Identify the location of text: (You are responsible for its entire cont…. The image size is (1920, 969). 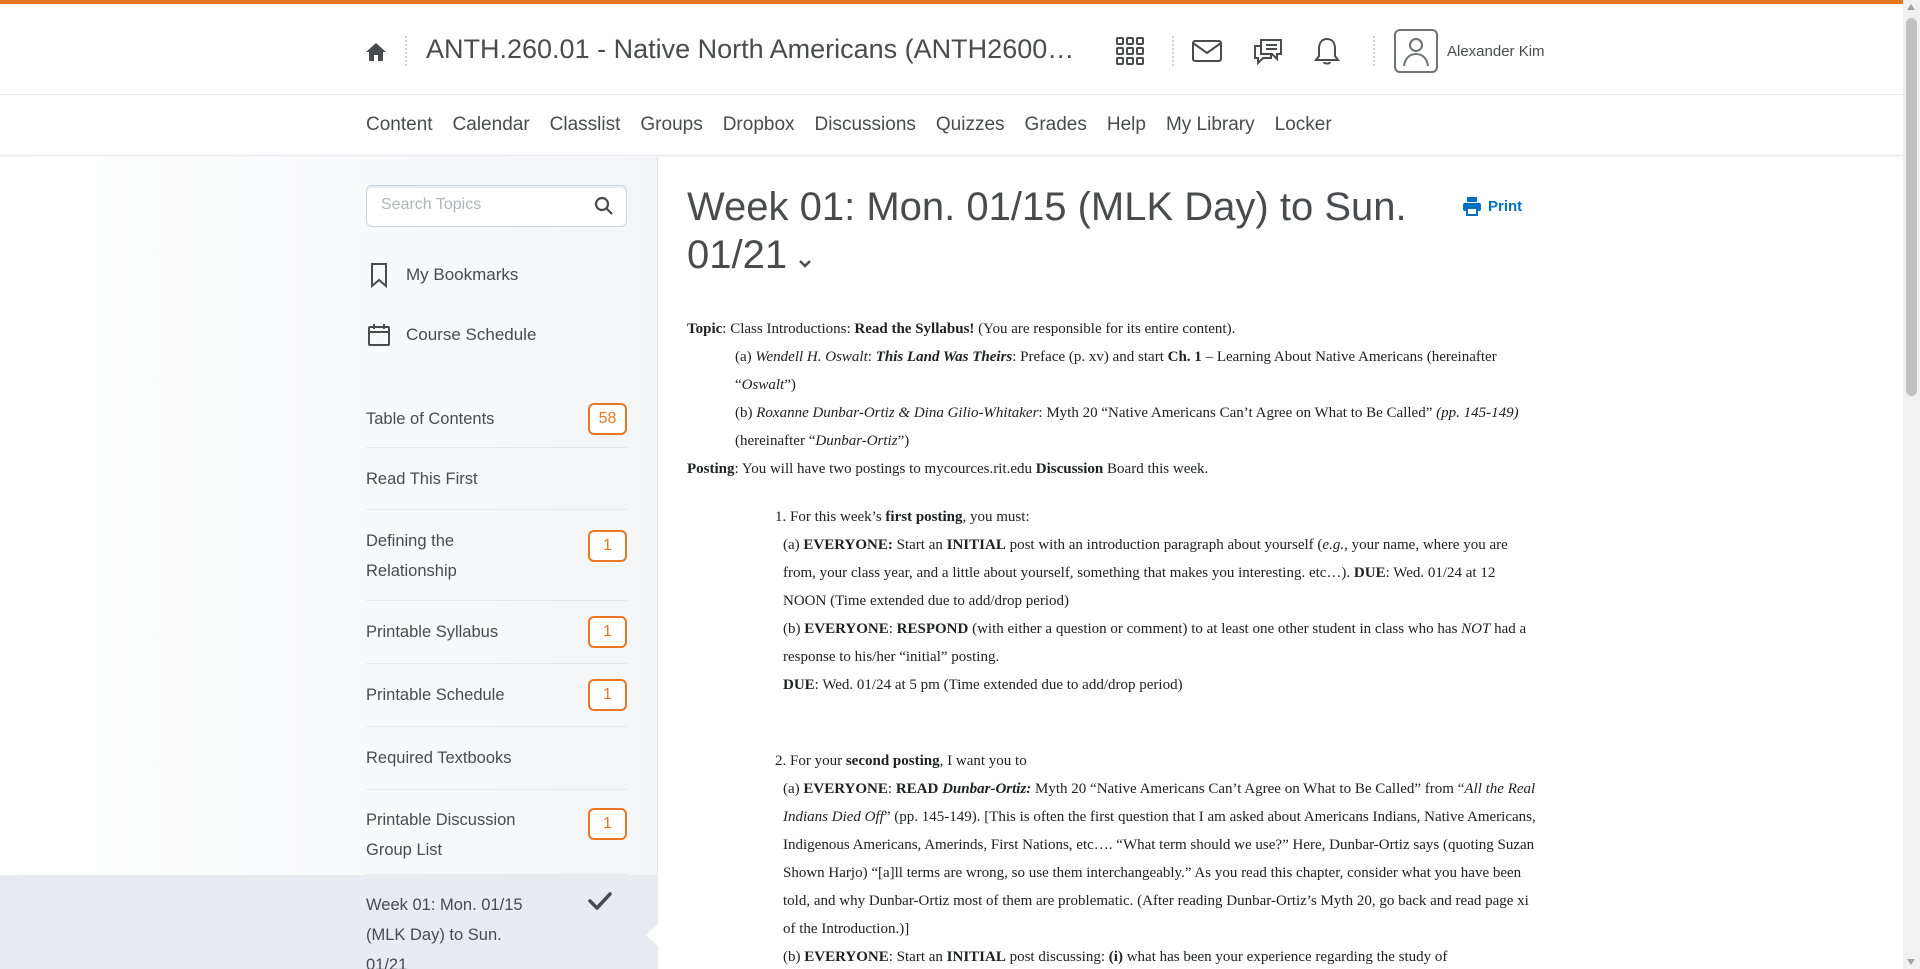
(1105, 329).